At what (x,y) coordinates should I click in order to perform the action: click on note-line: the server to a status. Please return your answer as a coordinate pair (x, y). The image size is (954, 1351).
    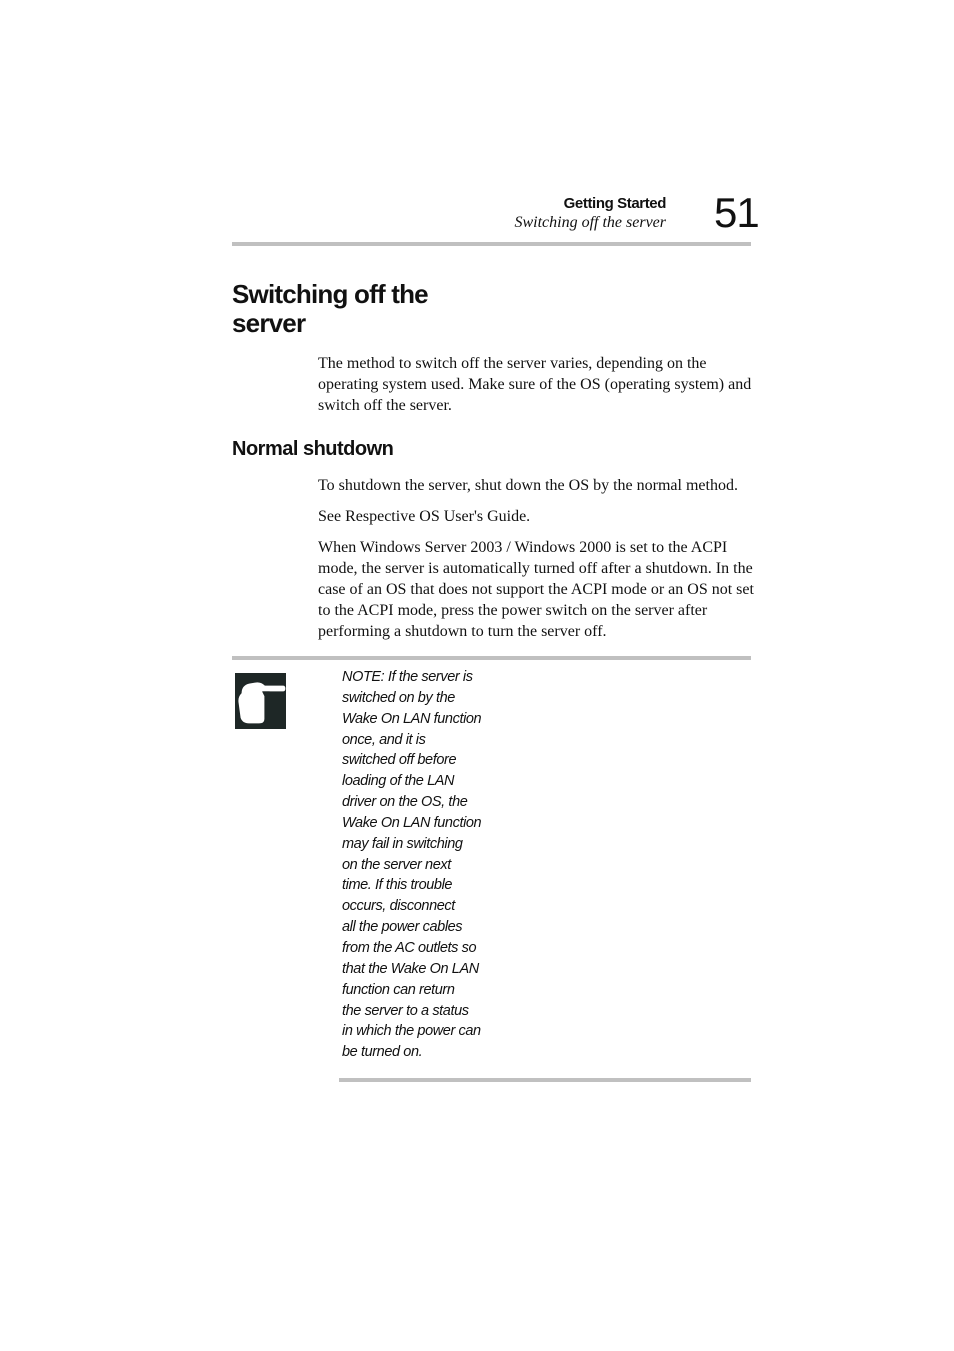
    Looking at the image, I should click on (405, 1010).